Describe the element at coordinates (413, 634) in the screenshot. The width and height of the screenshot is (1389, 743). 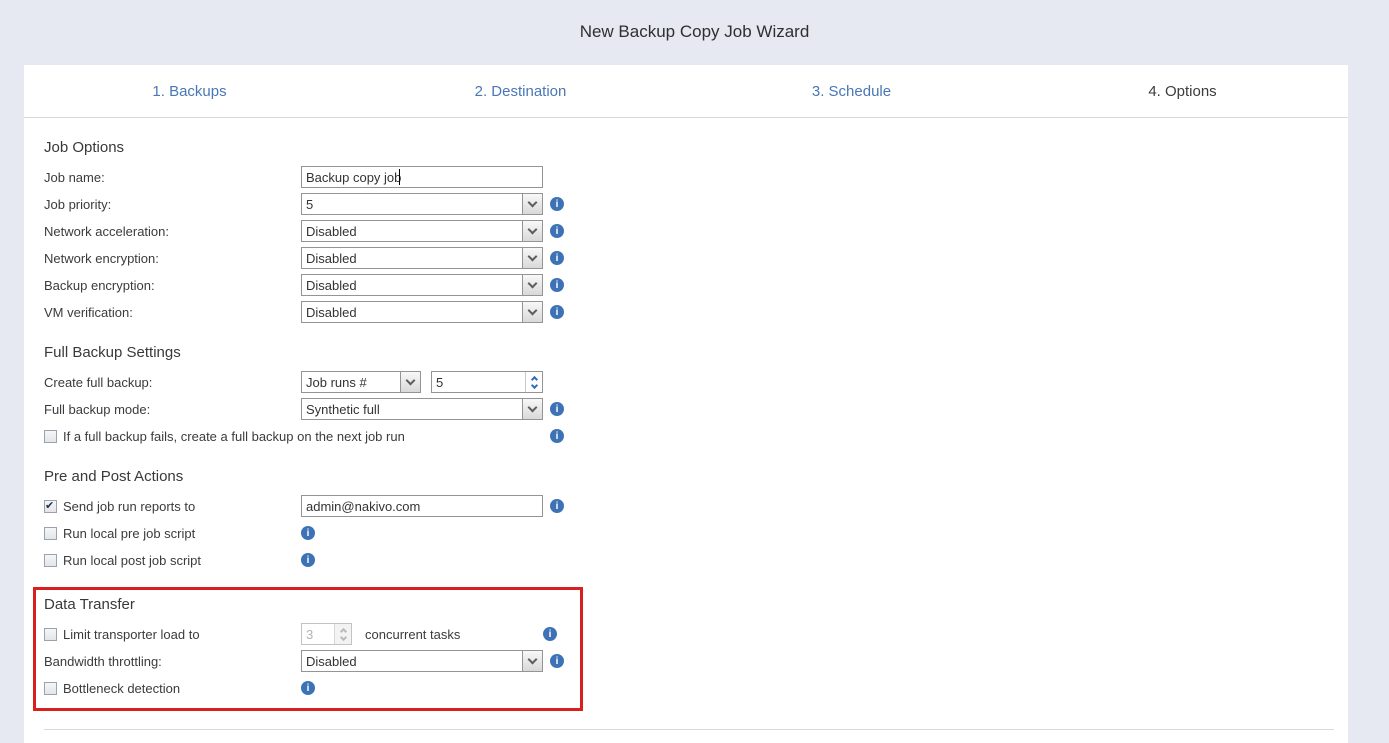
I see `concurrent-tasks-suffix: concurrent tasks` at that location.